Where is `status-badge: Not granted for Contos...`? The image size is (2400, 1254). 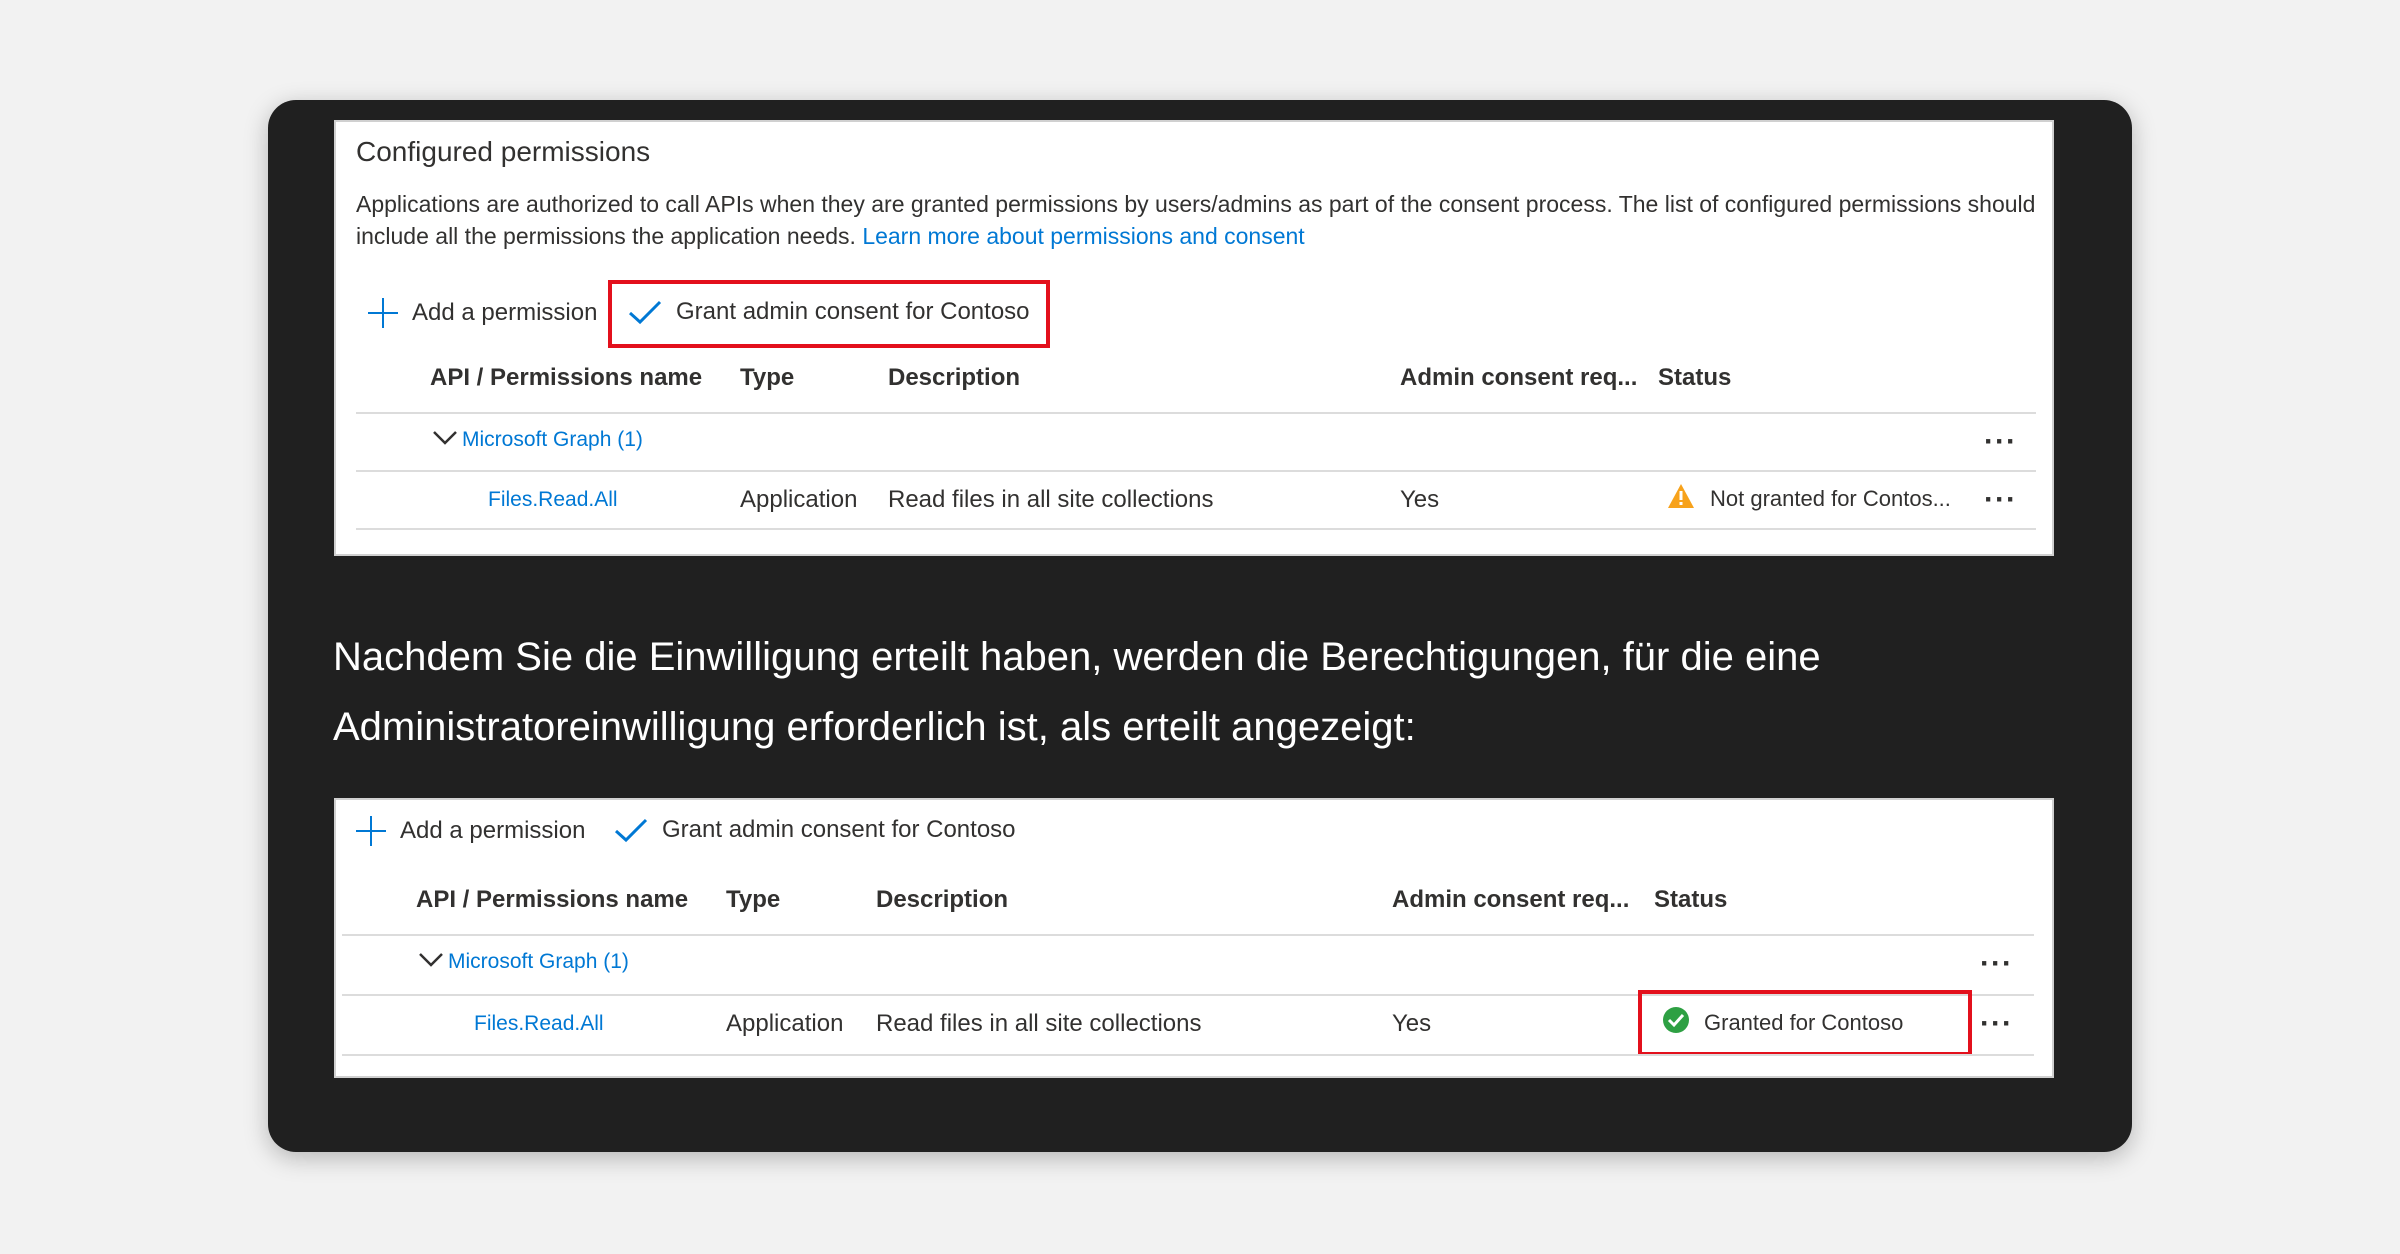 status-badge: Not granted for Contos... is located at coordinates (1808, 499).